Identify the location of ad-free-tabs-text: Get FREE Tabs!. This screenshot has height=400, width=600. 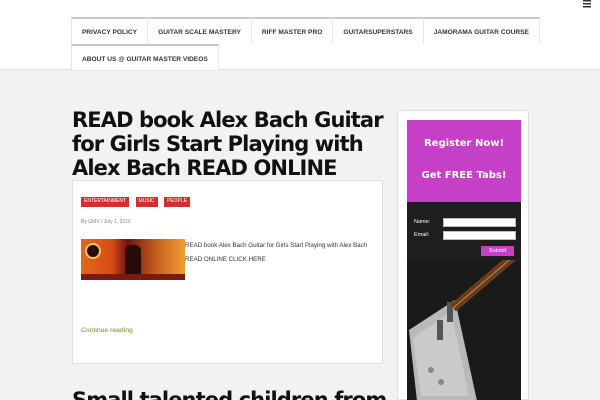
(464, 175).